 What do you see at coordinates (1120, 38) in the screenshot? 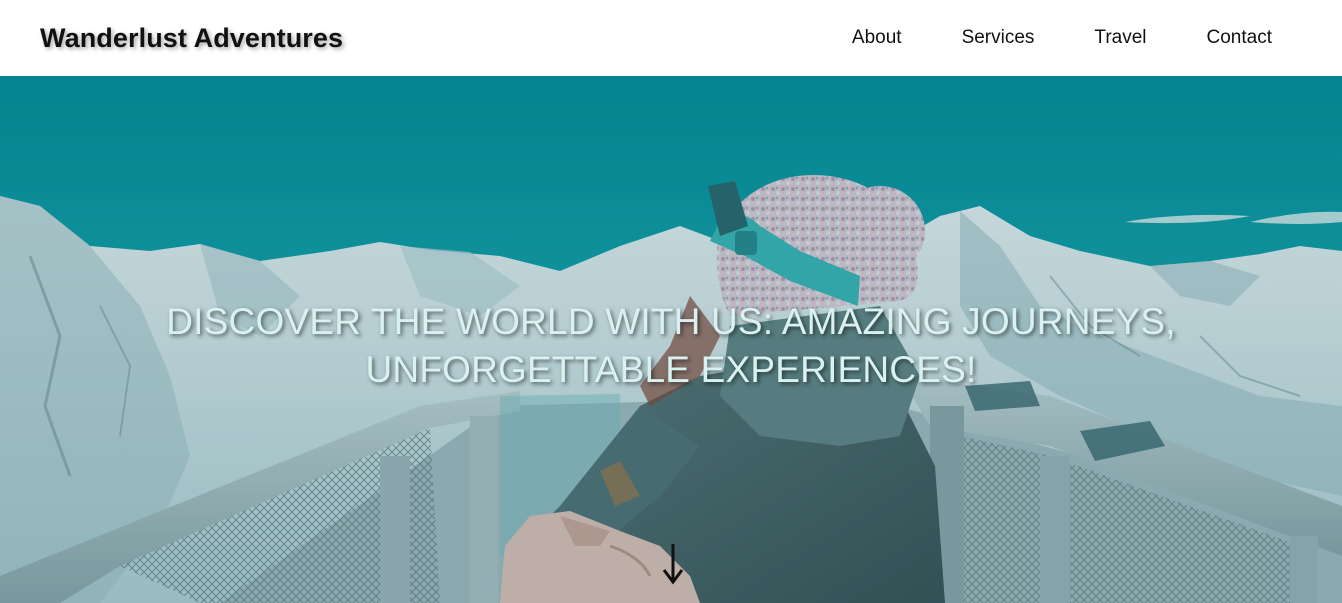
I see `nav-link-travel: Travel` at bounding box center [1120, 38].